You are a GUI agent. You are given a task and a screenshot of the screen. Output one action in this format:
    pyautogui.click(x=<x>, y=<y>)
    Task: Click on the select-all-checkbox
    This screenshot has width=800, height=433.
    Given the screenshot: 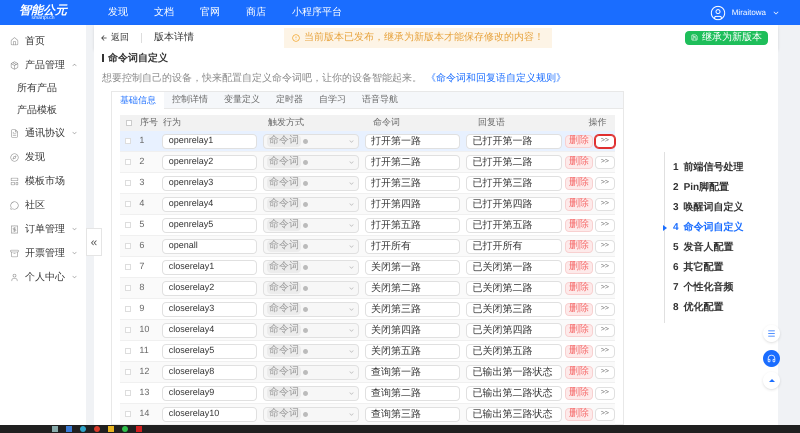 What is the action you would take?
    pyautogui.click(x=129, y=123)
    